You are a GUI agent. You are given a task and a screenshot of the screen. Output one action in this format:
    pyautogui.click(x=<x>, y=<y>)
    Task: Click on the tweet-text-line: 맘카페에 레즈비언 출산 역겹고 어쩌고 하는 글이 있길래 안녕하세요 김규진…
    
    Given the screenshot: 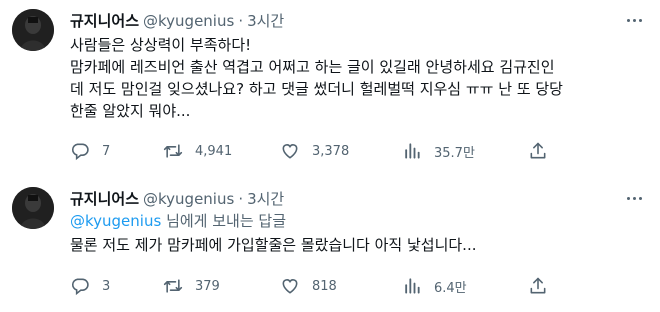 What is the action you would take?
    pyautogui.click(x=312, y=67)
    